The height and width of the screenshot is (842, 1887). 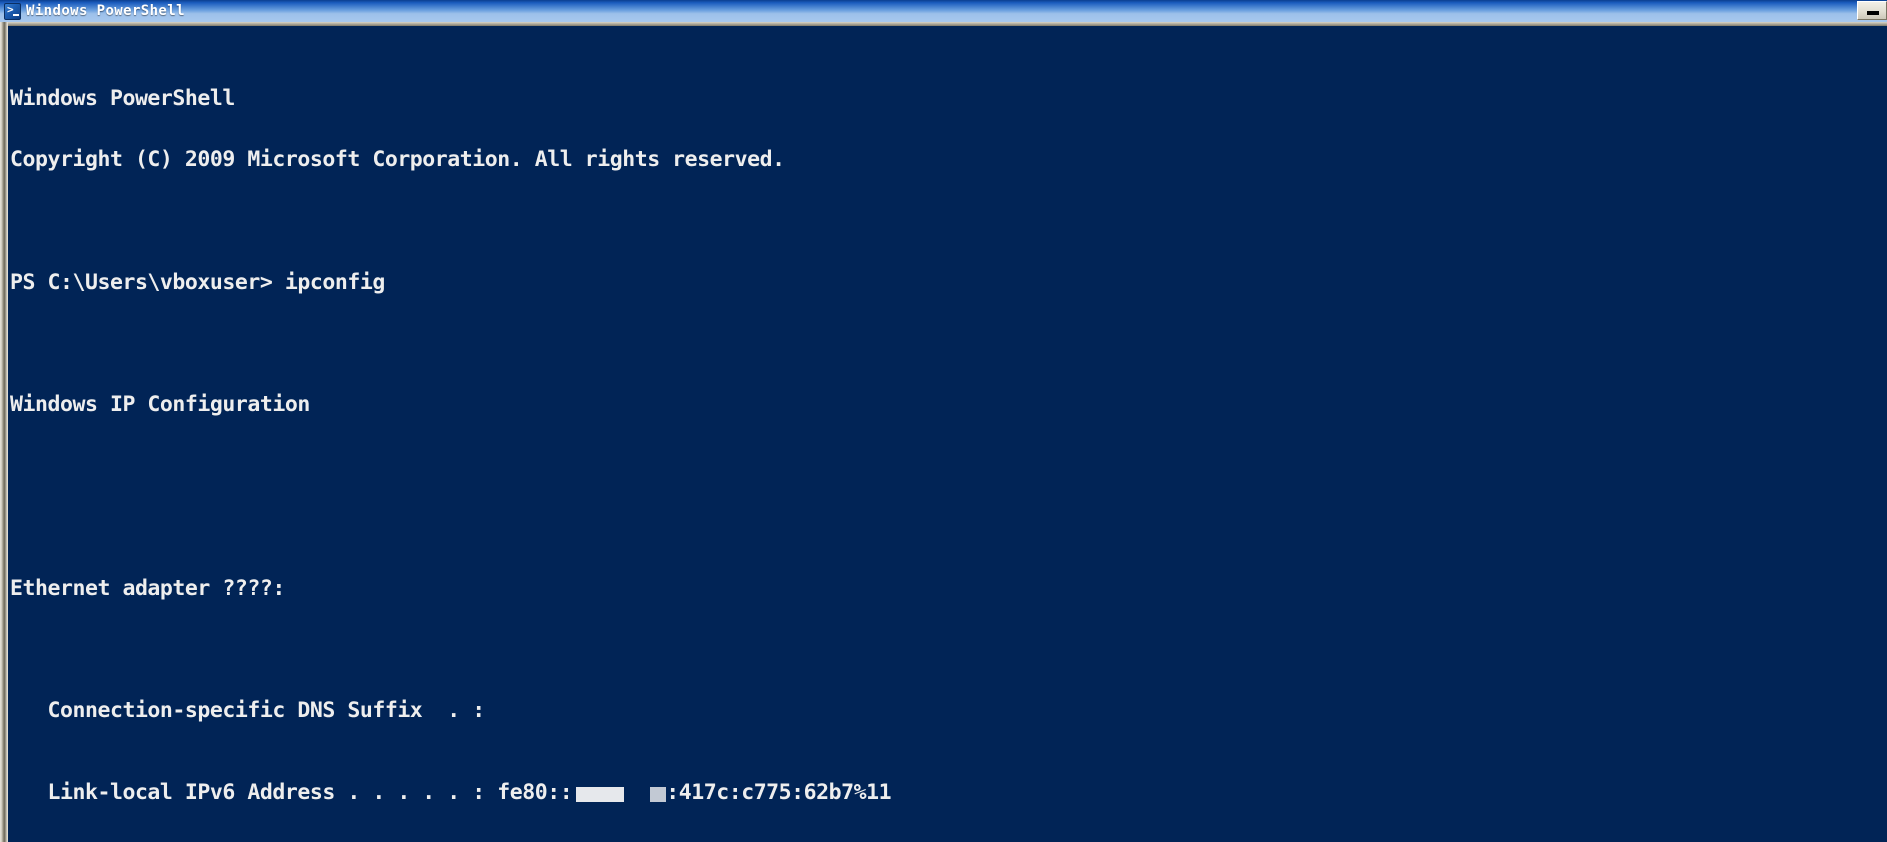 I want to click on window-controls, so click(x=1872, y=11).